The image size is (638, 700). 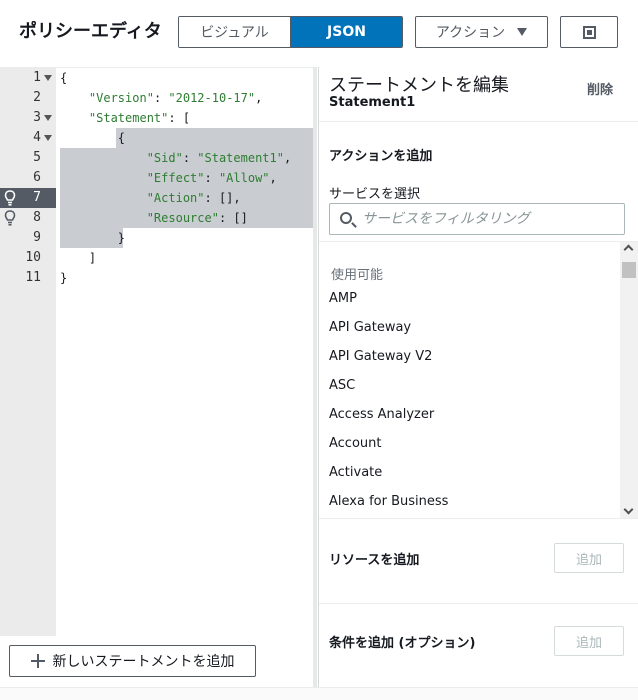 What do you see at coordinates (37, 117) in the screenshot?
I see `line-number: 3` at bounding box center [37, 117].